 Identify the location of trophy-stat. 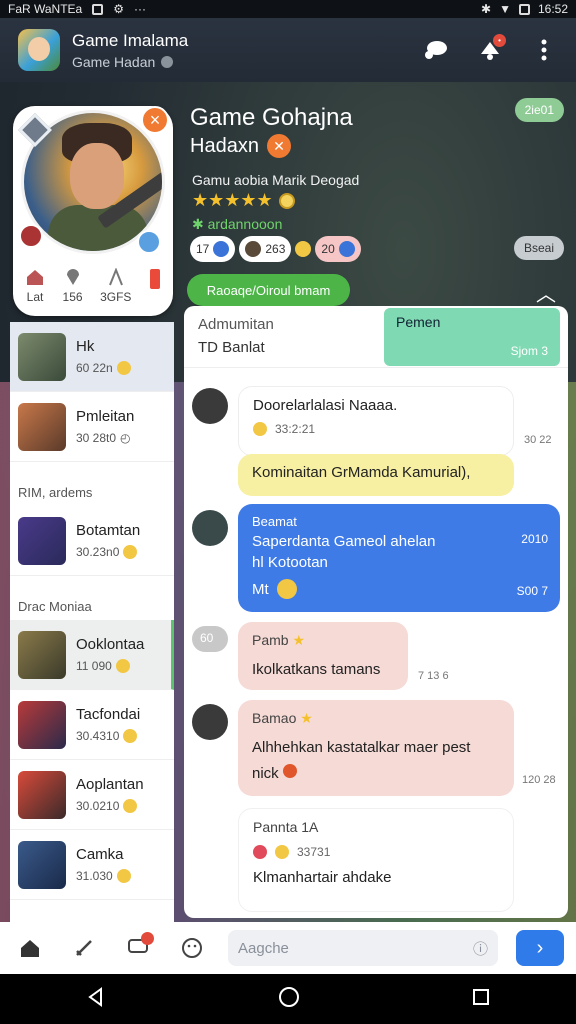
(155, 286).